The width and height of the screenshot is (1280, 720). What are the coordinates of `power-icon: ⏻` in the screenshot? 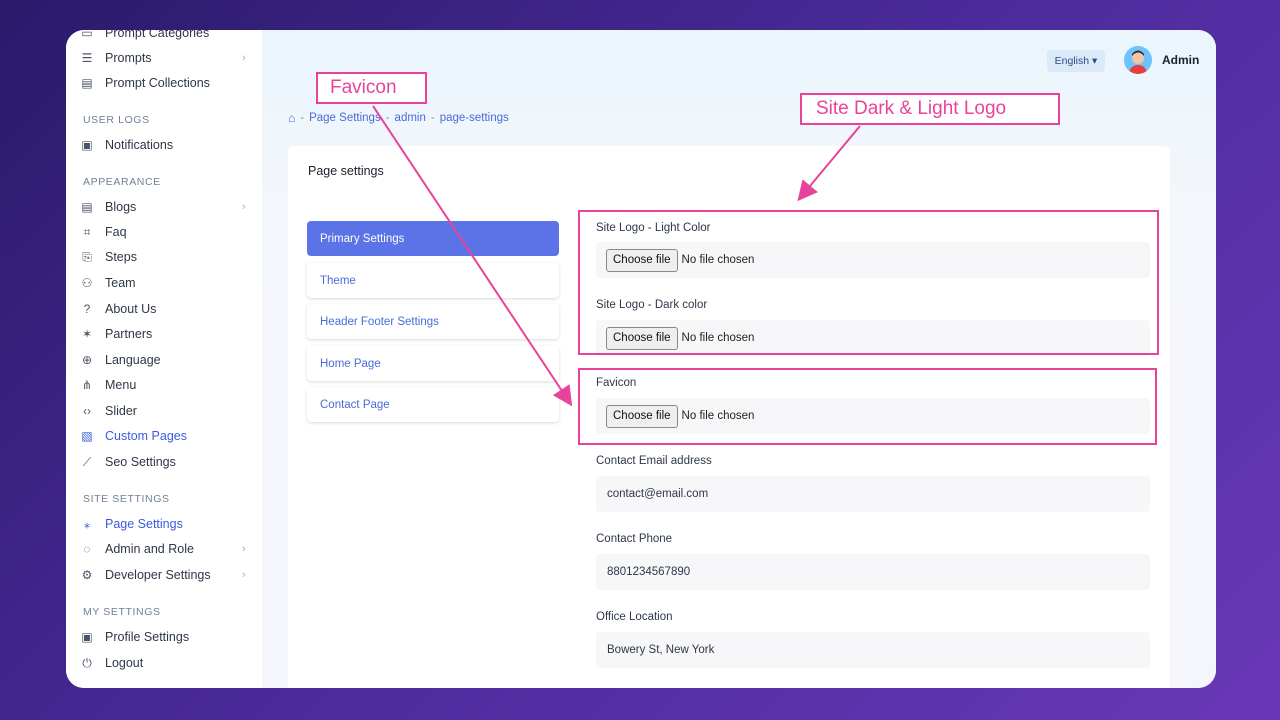 It's located at (87, 662).